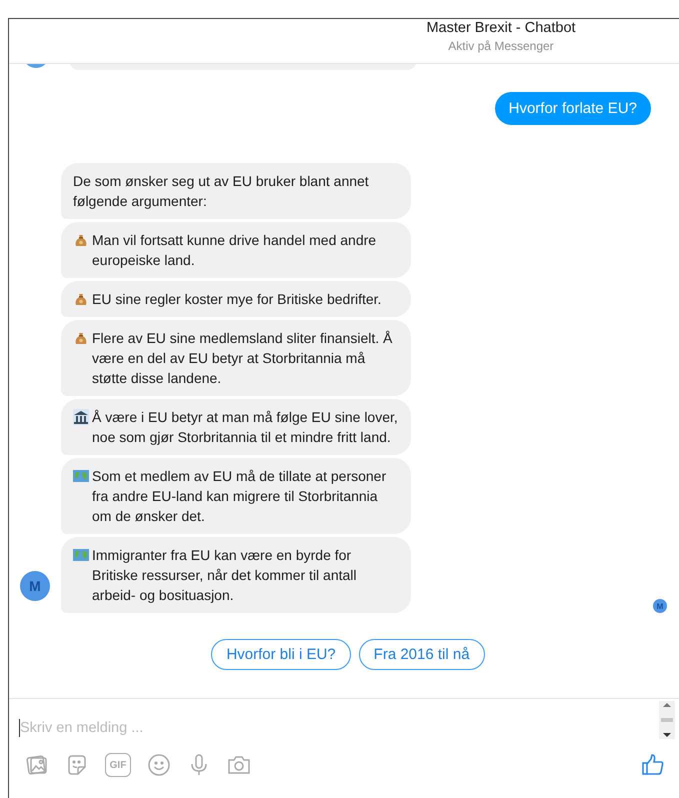 Image resolution: width=679 pixels, height=798 pixels. What do you see at coordinates (237, 299) in the screenshot?
I see `message-text: EU sine regler koster mye for Britiske bedrifter.` at bounding box center [237, 299].